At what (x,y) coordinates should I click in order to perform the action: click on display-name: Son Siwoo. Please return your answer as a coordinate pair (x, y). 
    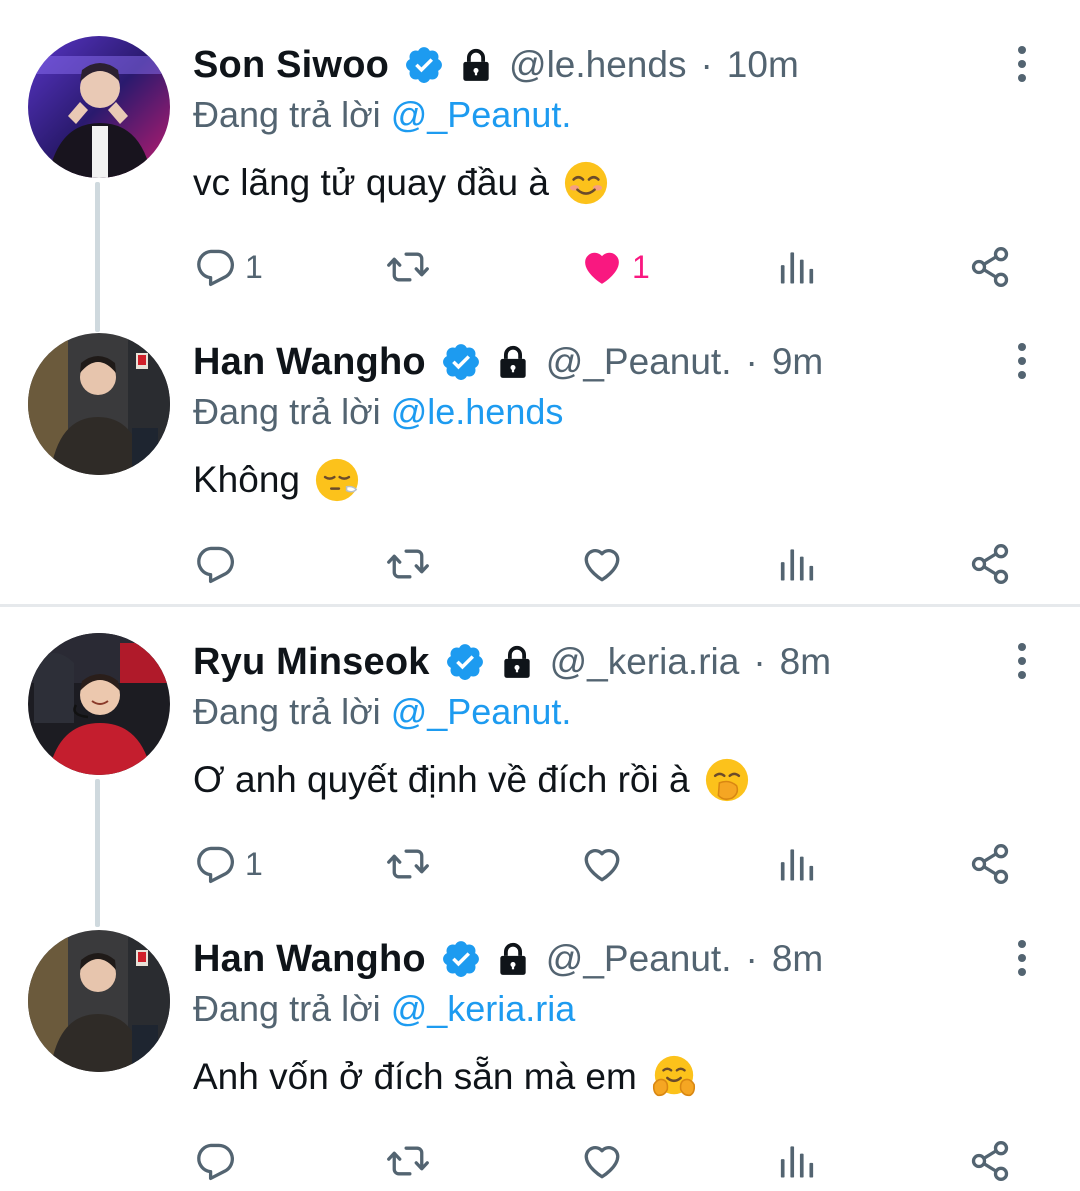
    Looking at the image, I should click on (291, 65).